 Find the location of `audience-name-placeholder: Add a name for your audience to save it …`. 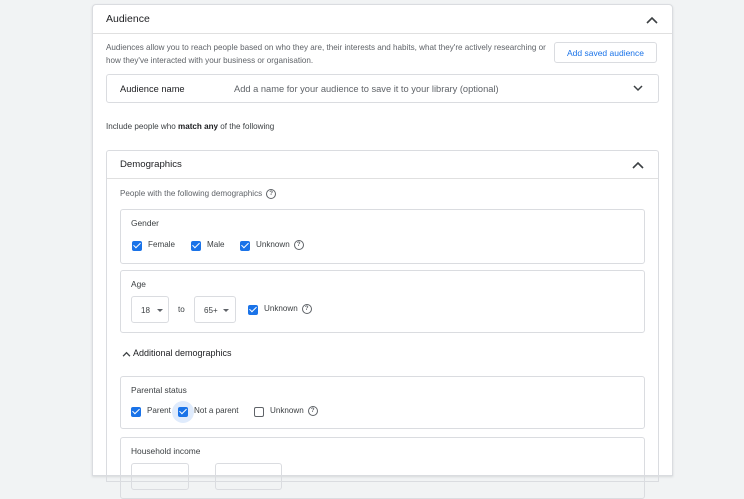

audience-name-placeholder: Add a name for your audience to save it … is located at coordinates (366, 89).